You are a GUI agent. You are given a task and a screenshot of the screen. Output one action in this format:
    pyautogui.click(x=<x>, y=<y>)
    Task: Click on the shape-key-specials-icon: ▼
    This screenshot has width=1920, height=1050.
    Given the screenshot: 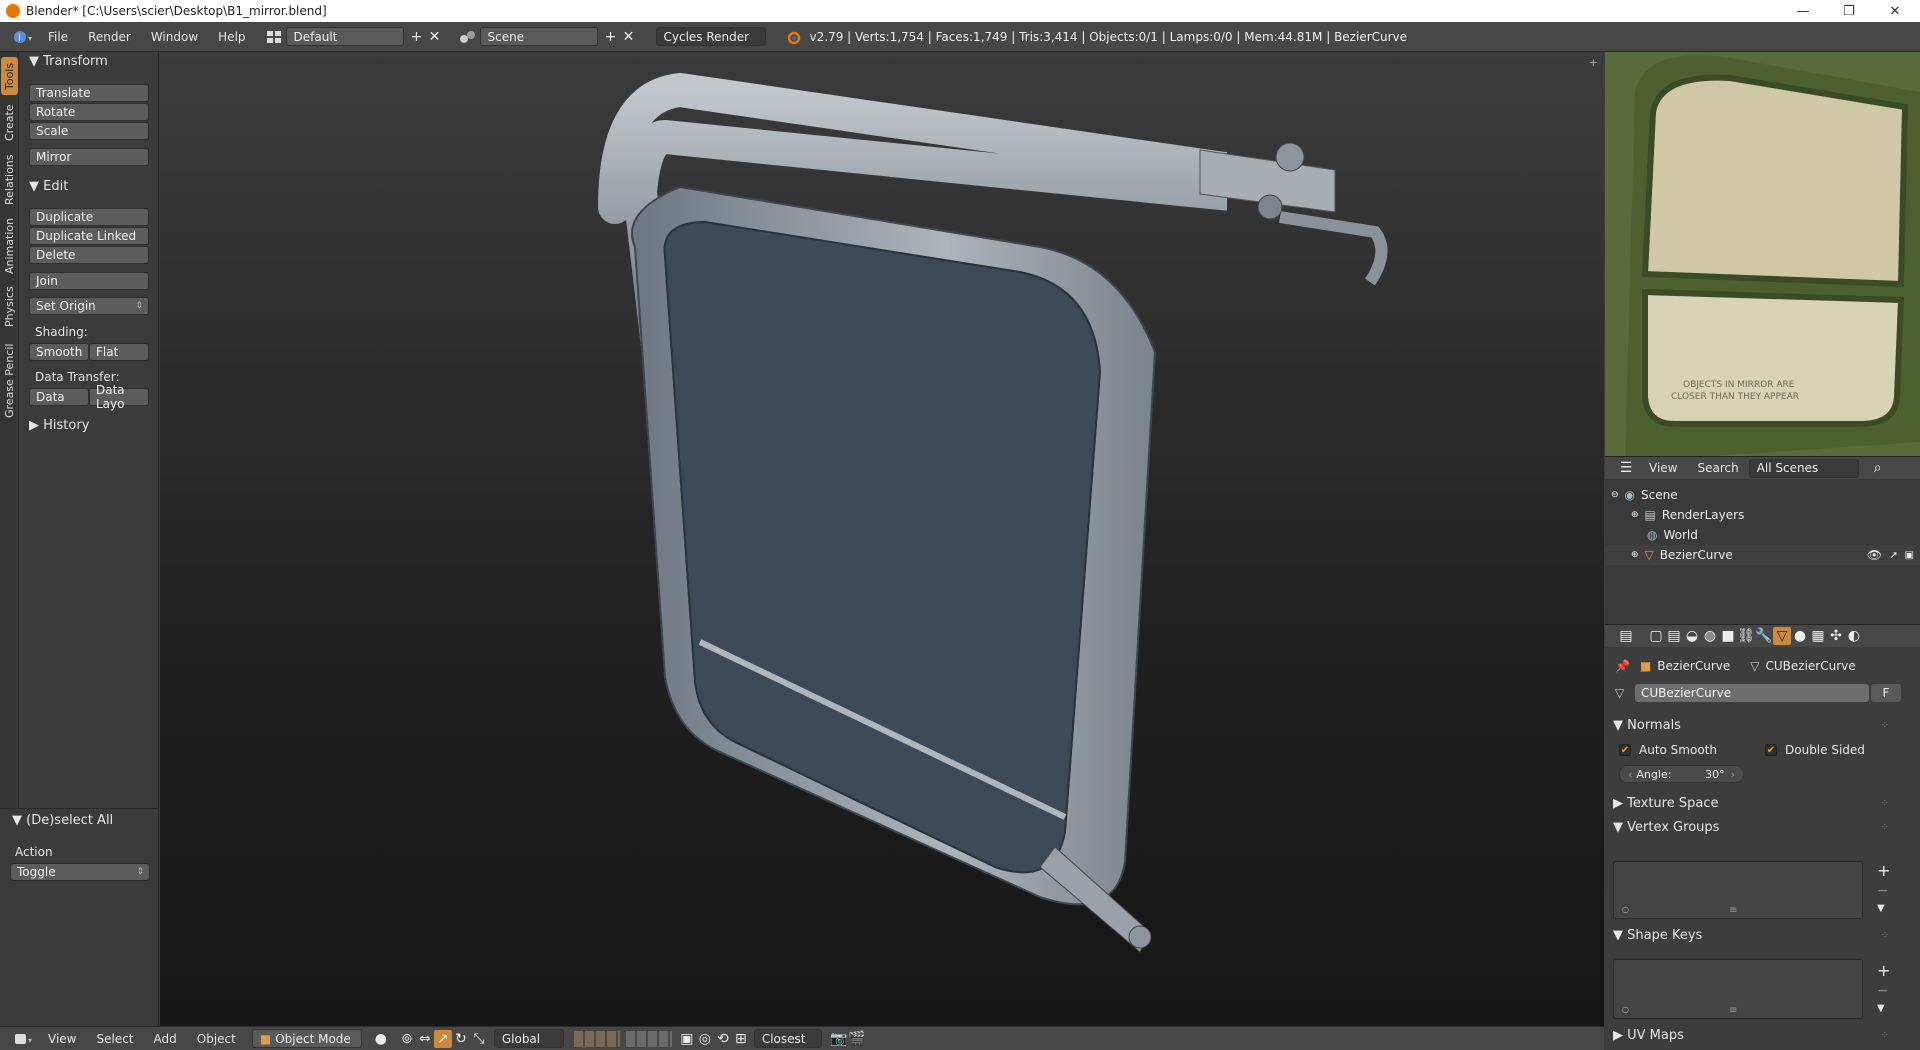 What is the action you would take?
    pyautogui.click(x=1881, y=1008)
    